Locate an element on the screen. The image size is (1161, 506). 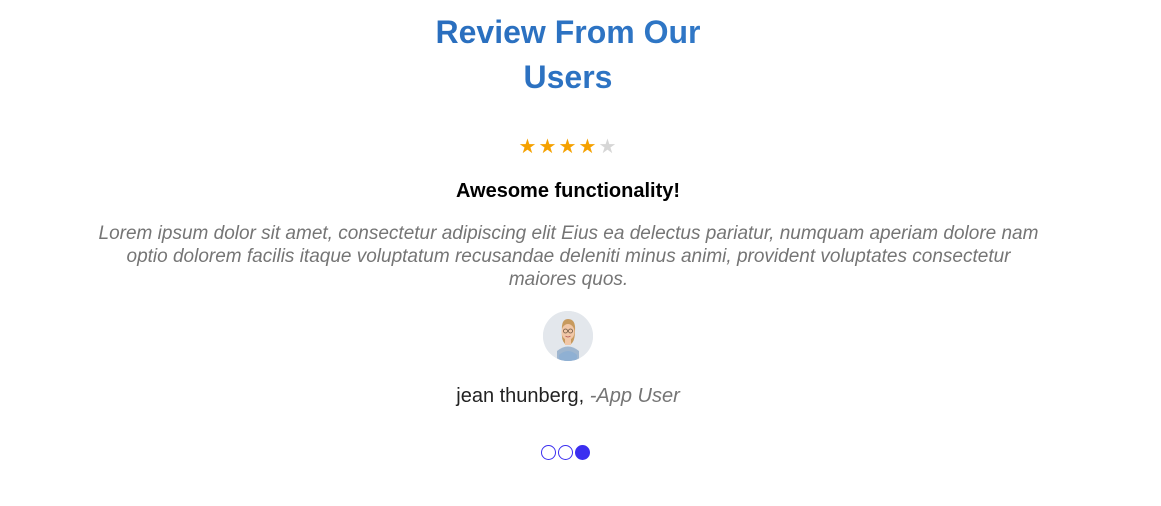
author-name: jean thunberg, is located at coordinates (520, 396).